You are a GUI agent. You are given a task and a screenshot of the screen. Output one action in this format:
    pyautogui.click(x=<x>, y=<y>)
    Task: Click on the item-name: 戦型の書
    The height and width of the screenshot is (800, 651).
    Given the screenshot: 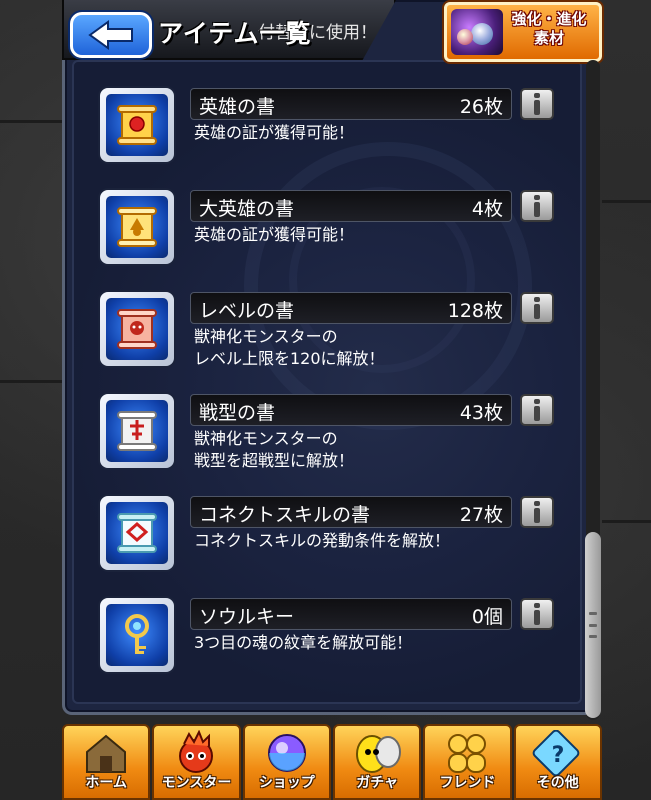 What is the action you would take?
    pyautogui.click(x=237, y=413)
    